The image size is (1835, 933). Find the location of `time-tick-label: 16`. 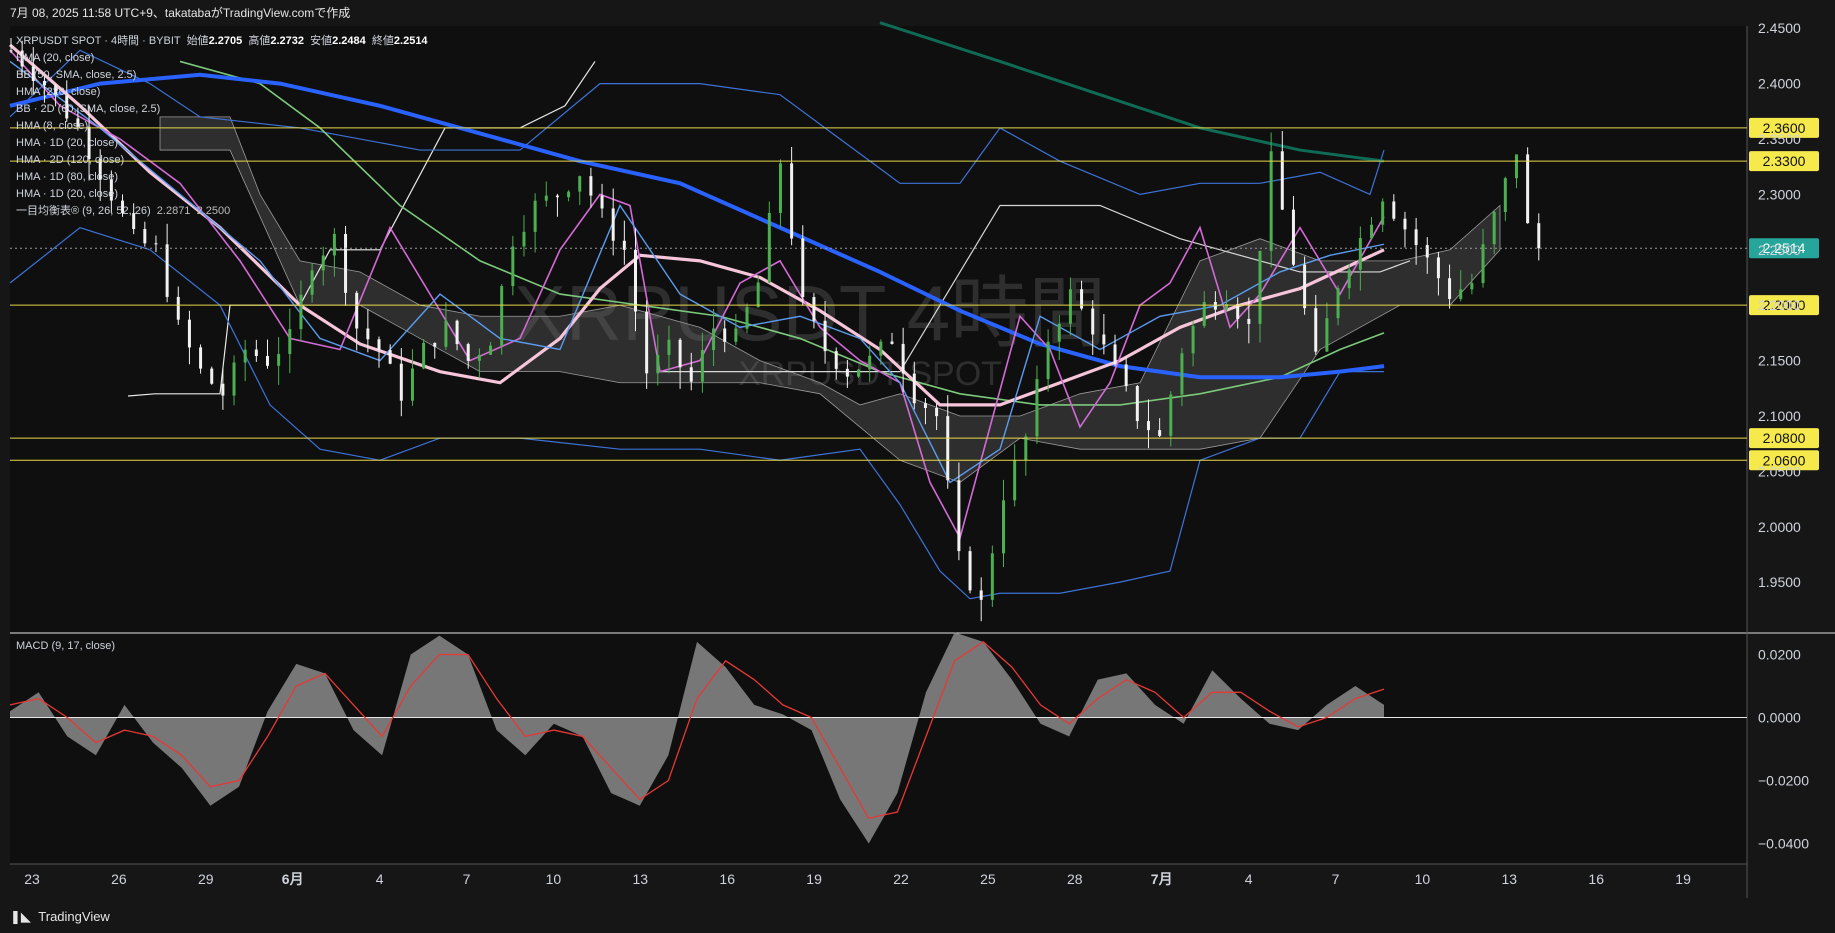

time-tick-label: 16 is located at coordinates (727, 879).